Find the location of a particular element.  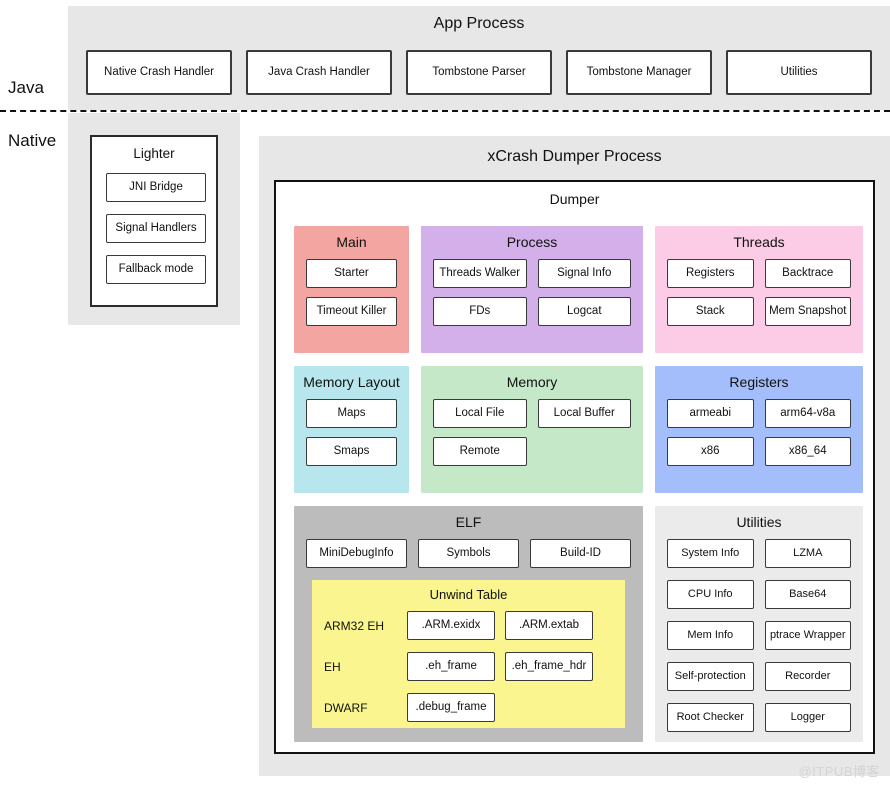

panel-registers: Registers armeabi arm64-v8a x86 x86_64 is located at coordinates (759, 429).